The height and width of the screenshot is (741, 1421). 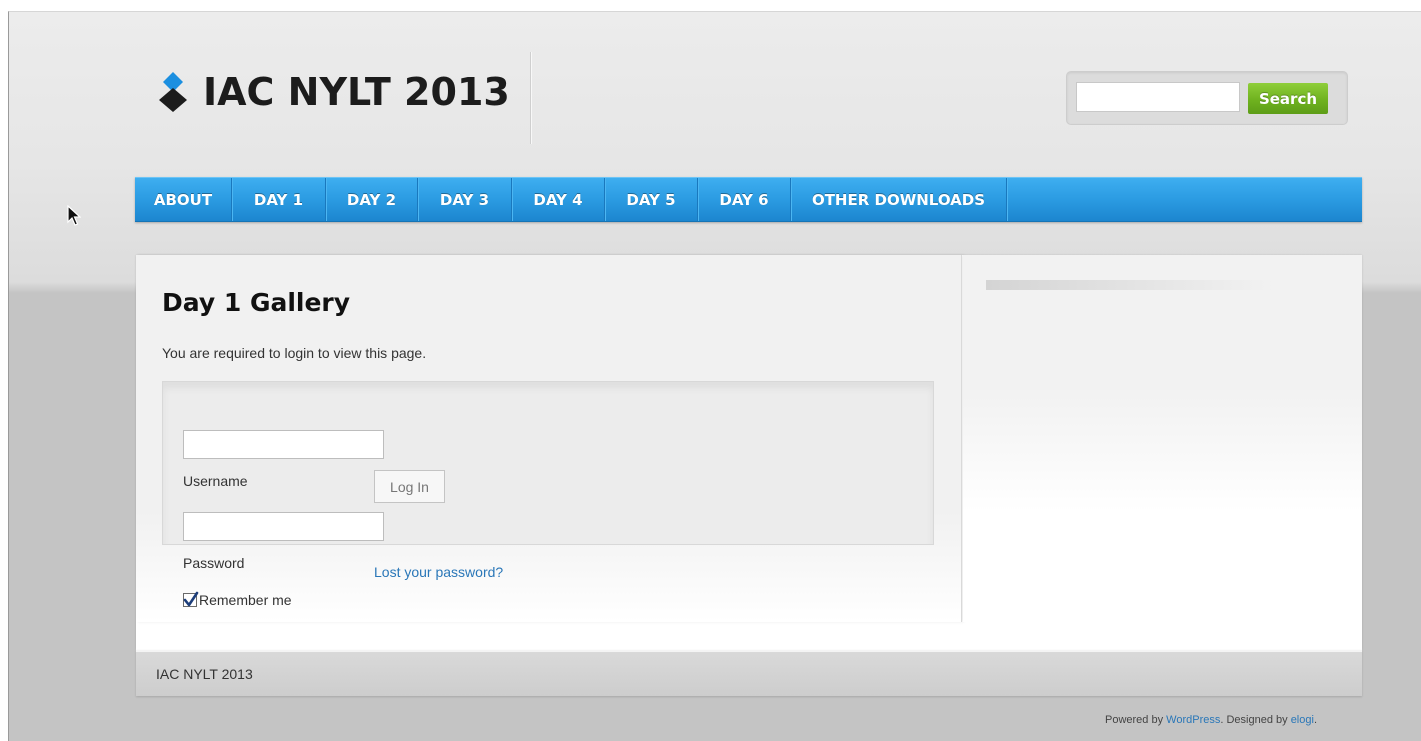 I want to click on lost-password-link: Lost your password?, so click(x=438, y=572).